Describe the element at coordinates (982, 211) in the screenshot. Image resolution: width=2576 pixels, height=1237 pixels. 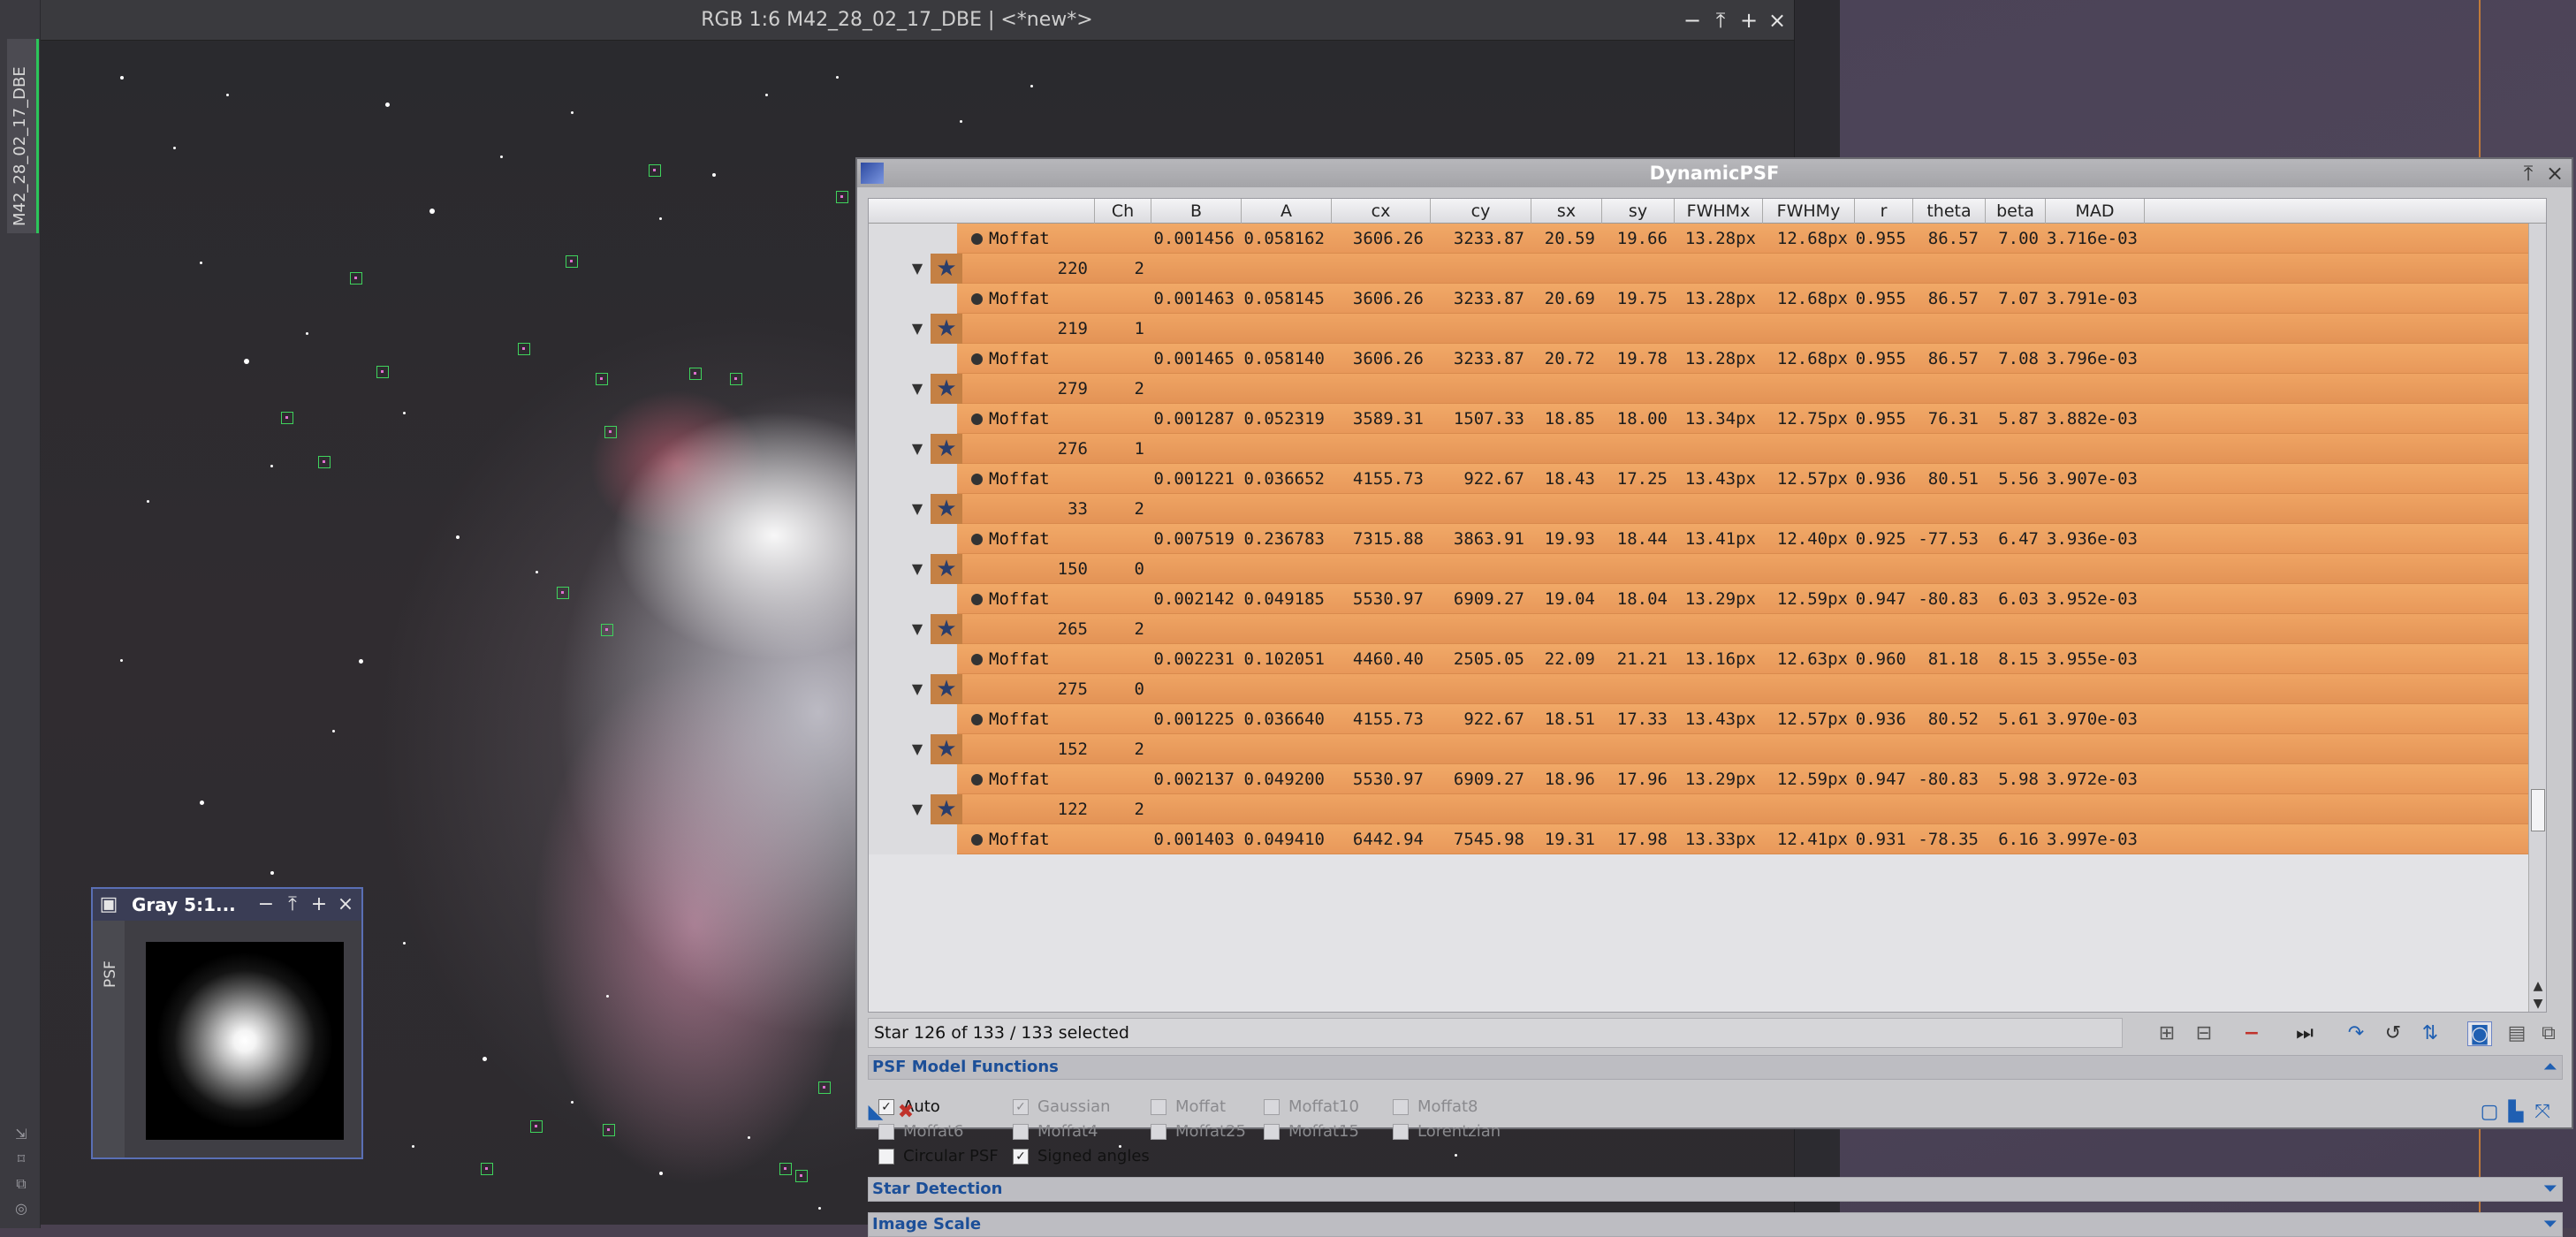
I see `column-tree` at that location.